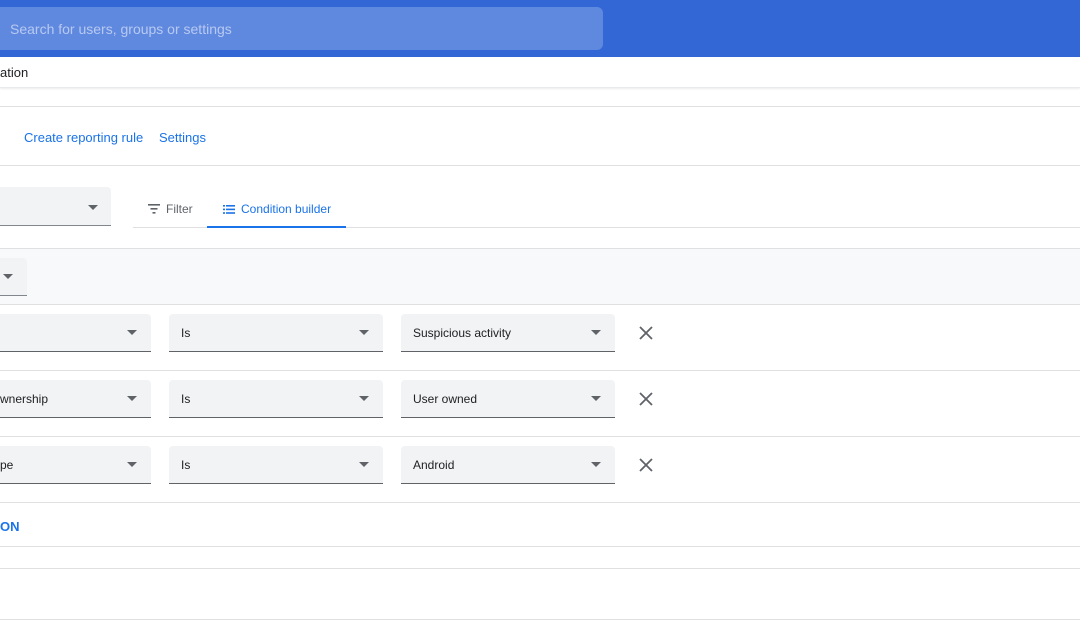 The width and height of the screenshot is (1080, 621). I want to click on condition-group-header, so click(540, 276).